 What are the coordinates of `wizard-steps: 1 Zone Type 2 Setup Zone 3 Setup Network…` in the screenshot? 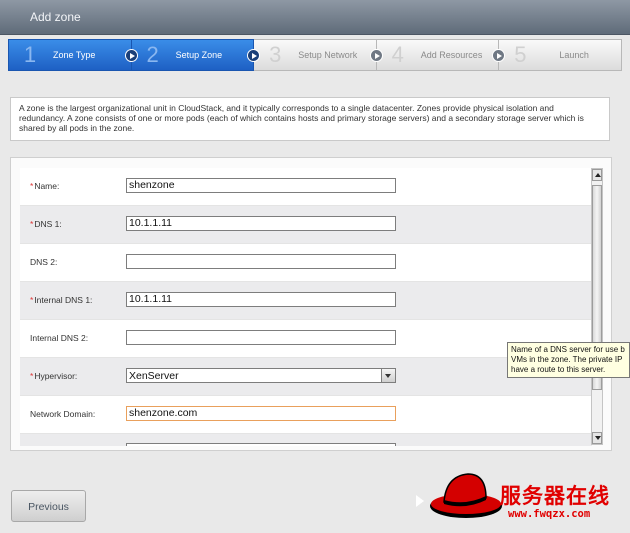 It's located at (315, 55).